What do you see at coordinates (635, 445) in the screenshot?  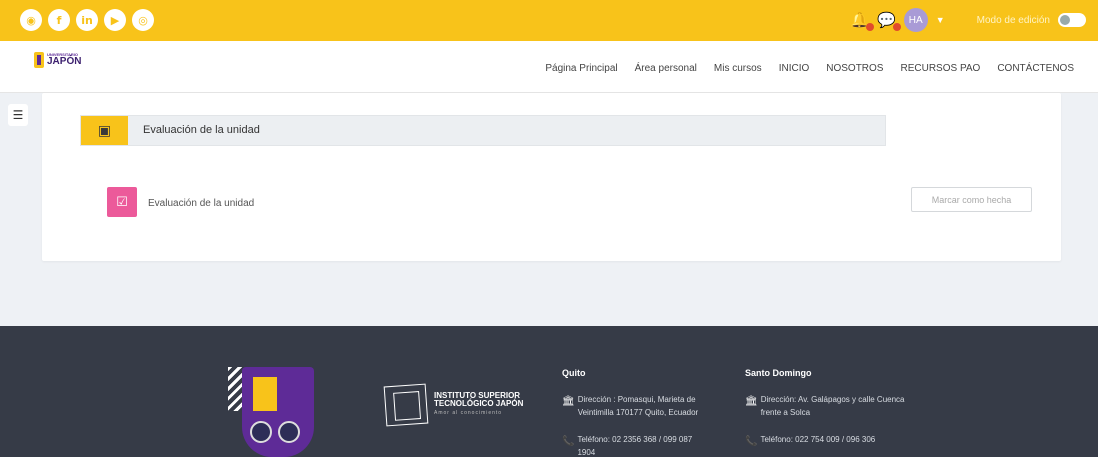 I see `phone-text: Teléfono: 02 2356 368 / 099 087 1904` at bounding box center [635, 445].